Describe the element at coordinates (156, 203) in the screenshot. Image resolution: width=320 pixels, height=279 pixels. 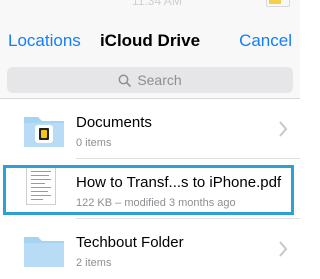
I see `item-subtitle: 122 KB – modified 3 months ago` at that location.